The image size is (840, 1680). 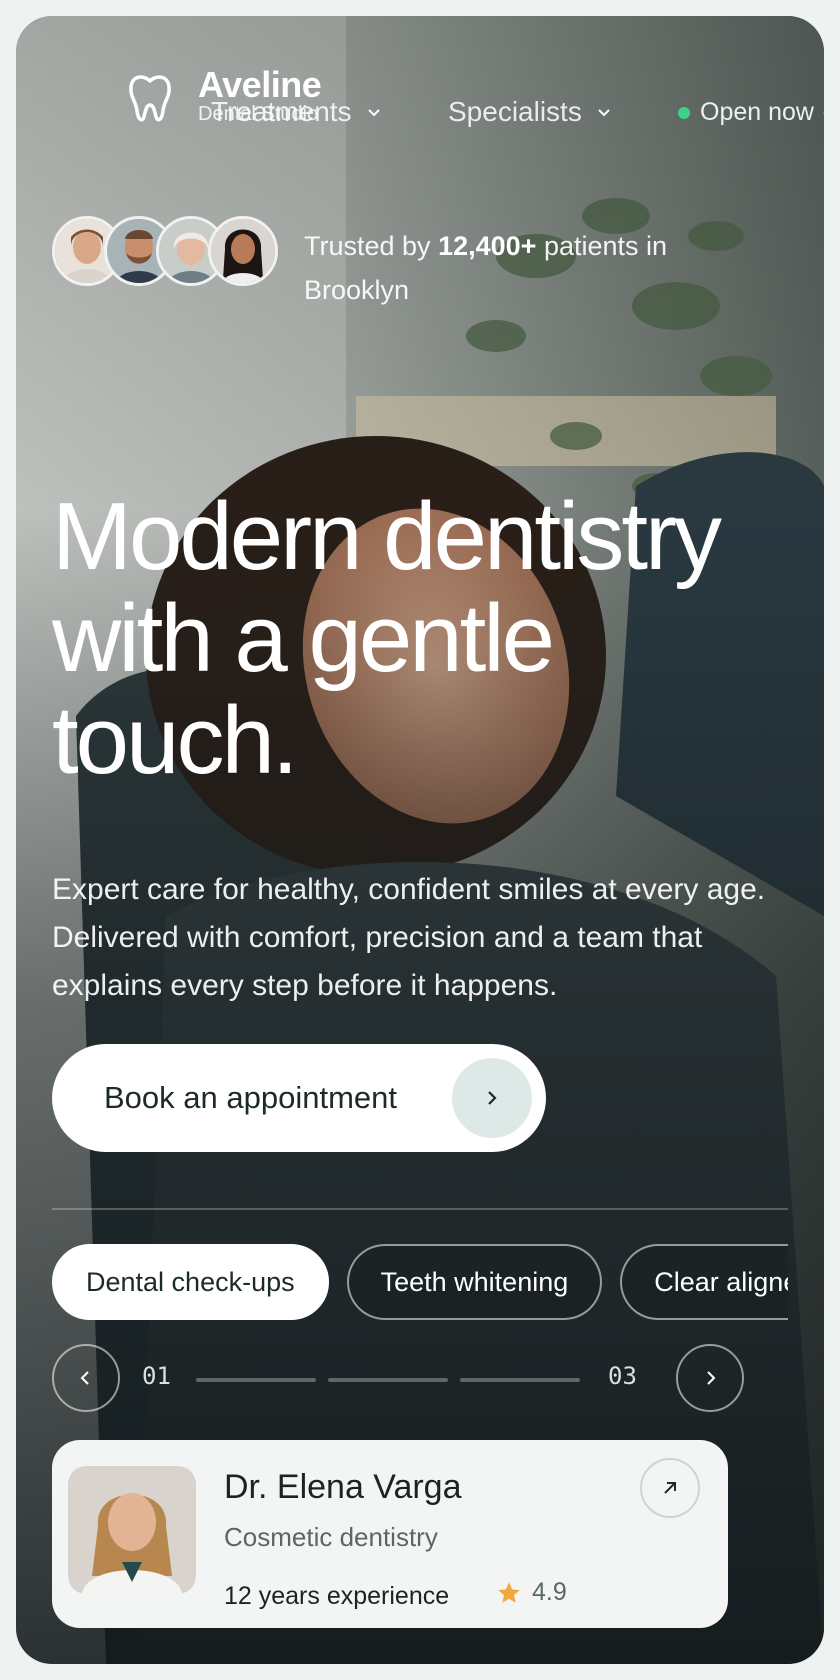 What do you see at coordinates (509, 1592) in the screenshot?
I see `star-icon` at bounding box center [509, 1592].